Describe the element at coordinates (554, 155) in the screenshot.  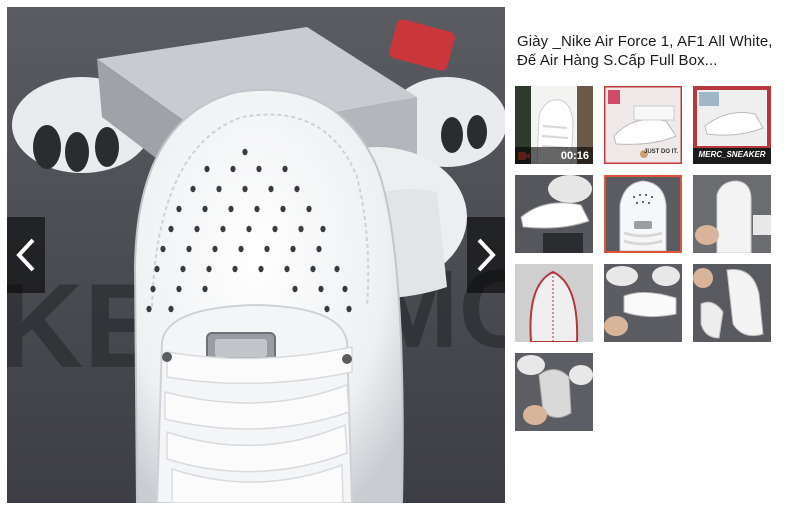
I see `video-duration: 00:16` at that location.